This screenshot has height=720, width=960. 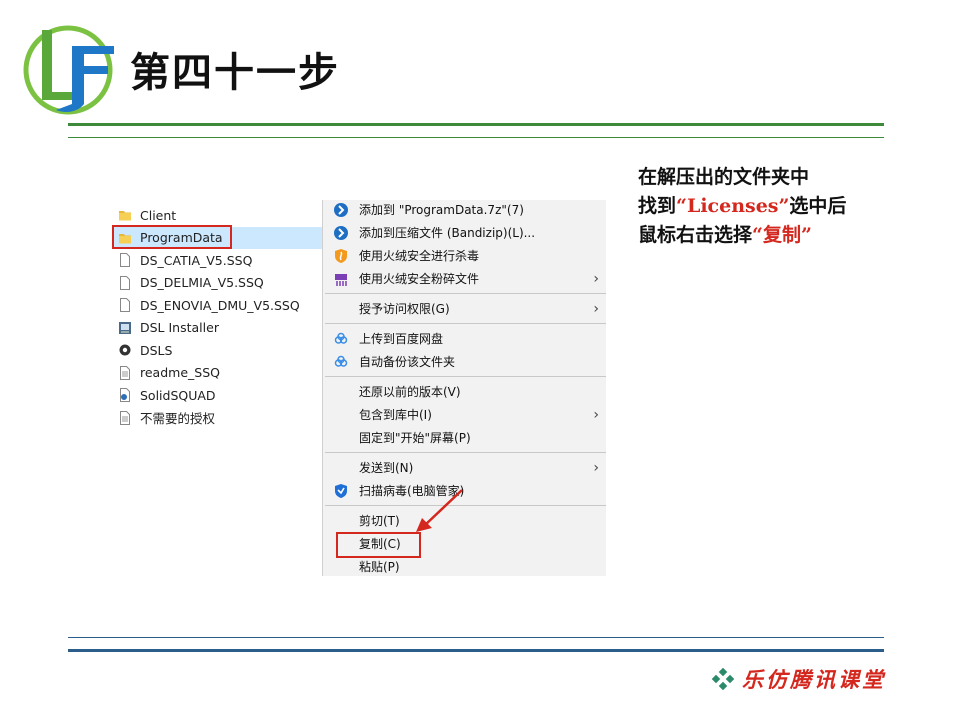 What do you see at coordinates (223, 305) in the screenshot?
I see `file-item-ds-enovia: DS_ENOVIA_DMU_V5.SSQ` at bounding box center [223, 305].